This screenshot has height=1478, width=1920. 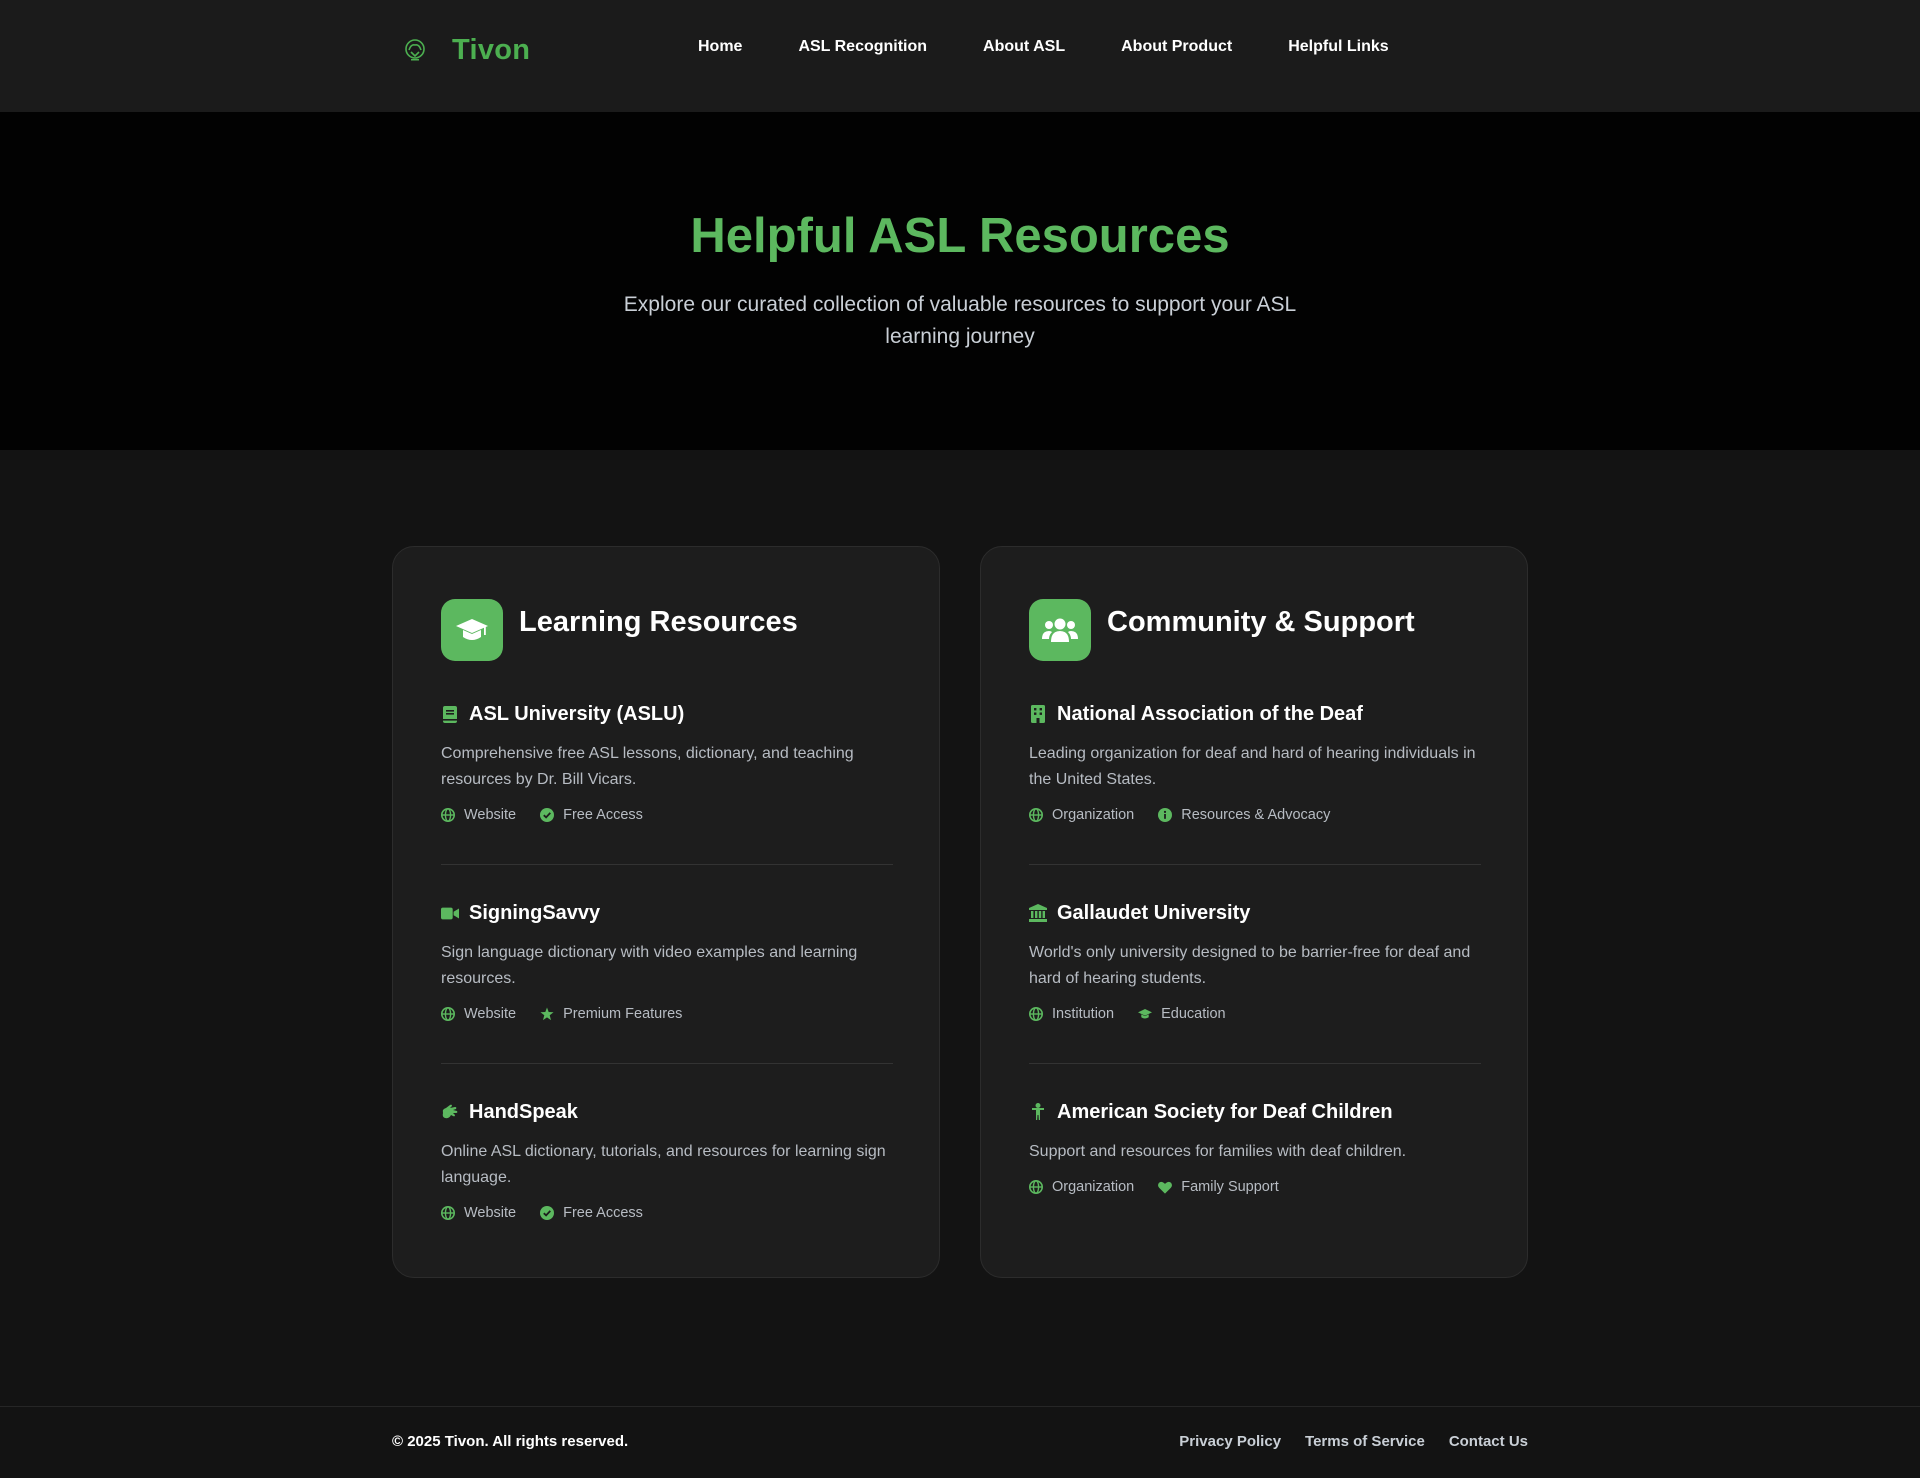 What do you see at coordinates (1488, 1441) in the screenshot?
I see `footer-contact-us: Contact Us` at bounding box center [1488, 1441].